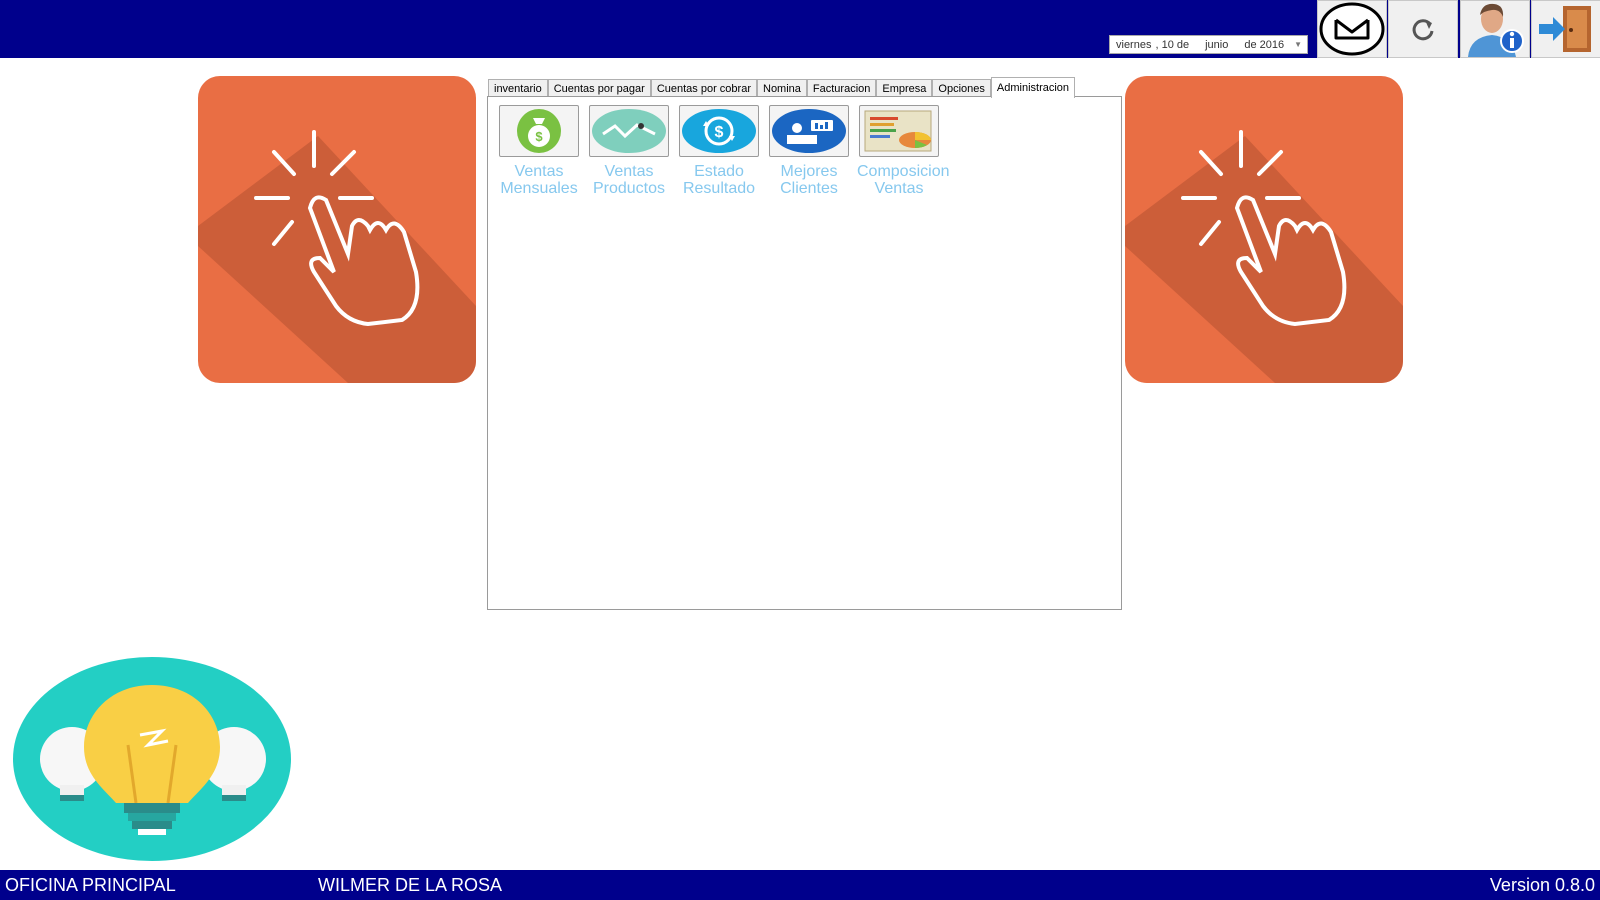 The height and width of the screenshot is (900, 1600). What do you see at coordinates (703, 88) in the screenshot?
I see `tab-cuentas-por-cobrar: Cuentas por cobrar` at bounding box center [703, 88].